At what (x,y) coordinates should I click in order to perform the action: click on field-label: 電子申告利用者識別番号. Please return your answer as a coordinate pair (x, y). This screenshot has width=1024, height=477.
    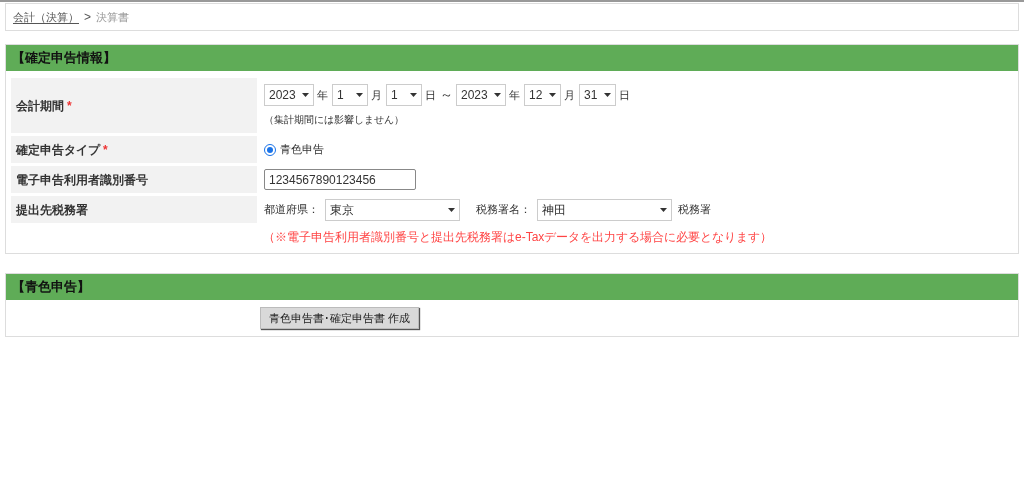
    Looking at the image, I should click on (82, 180).